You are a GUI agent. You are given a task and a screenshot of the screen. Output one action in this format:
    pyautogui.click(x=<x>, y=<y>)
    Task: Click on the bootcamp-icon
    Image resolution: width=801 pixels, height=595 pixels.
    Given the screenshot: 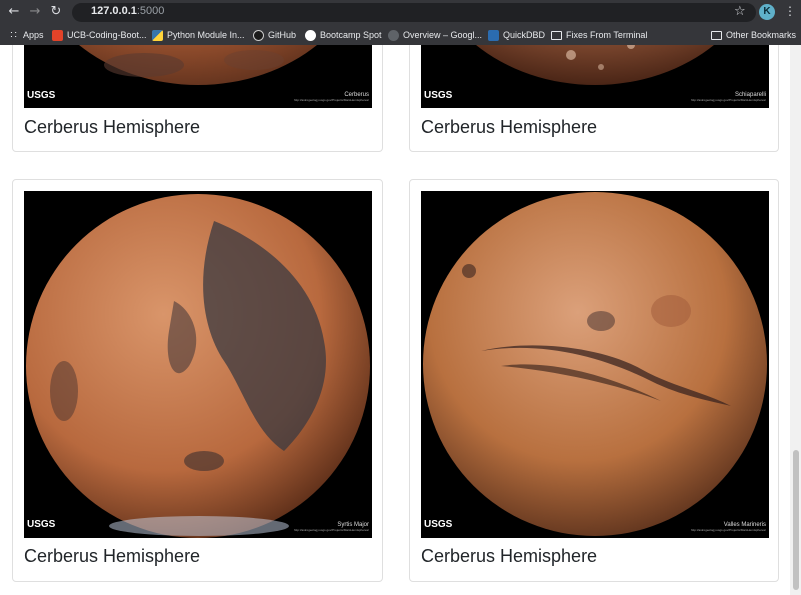 What is the action you would take?
    pyautogui.click(x=310, y=35)
    